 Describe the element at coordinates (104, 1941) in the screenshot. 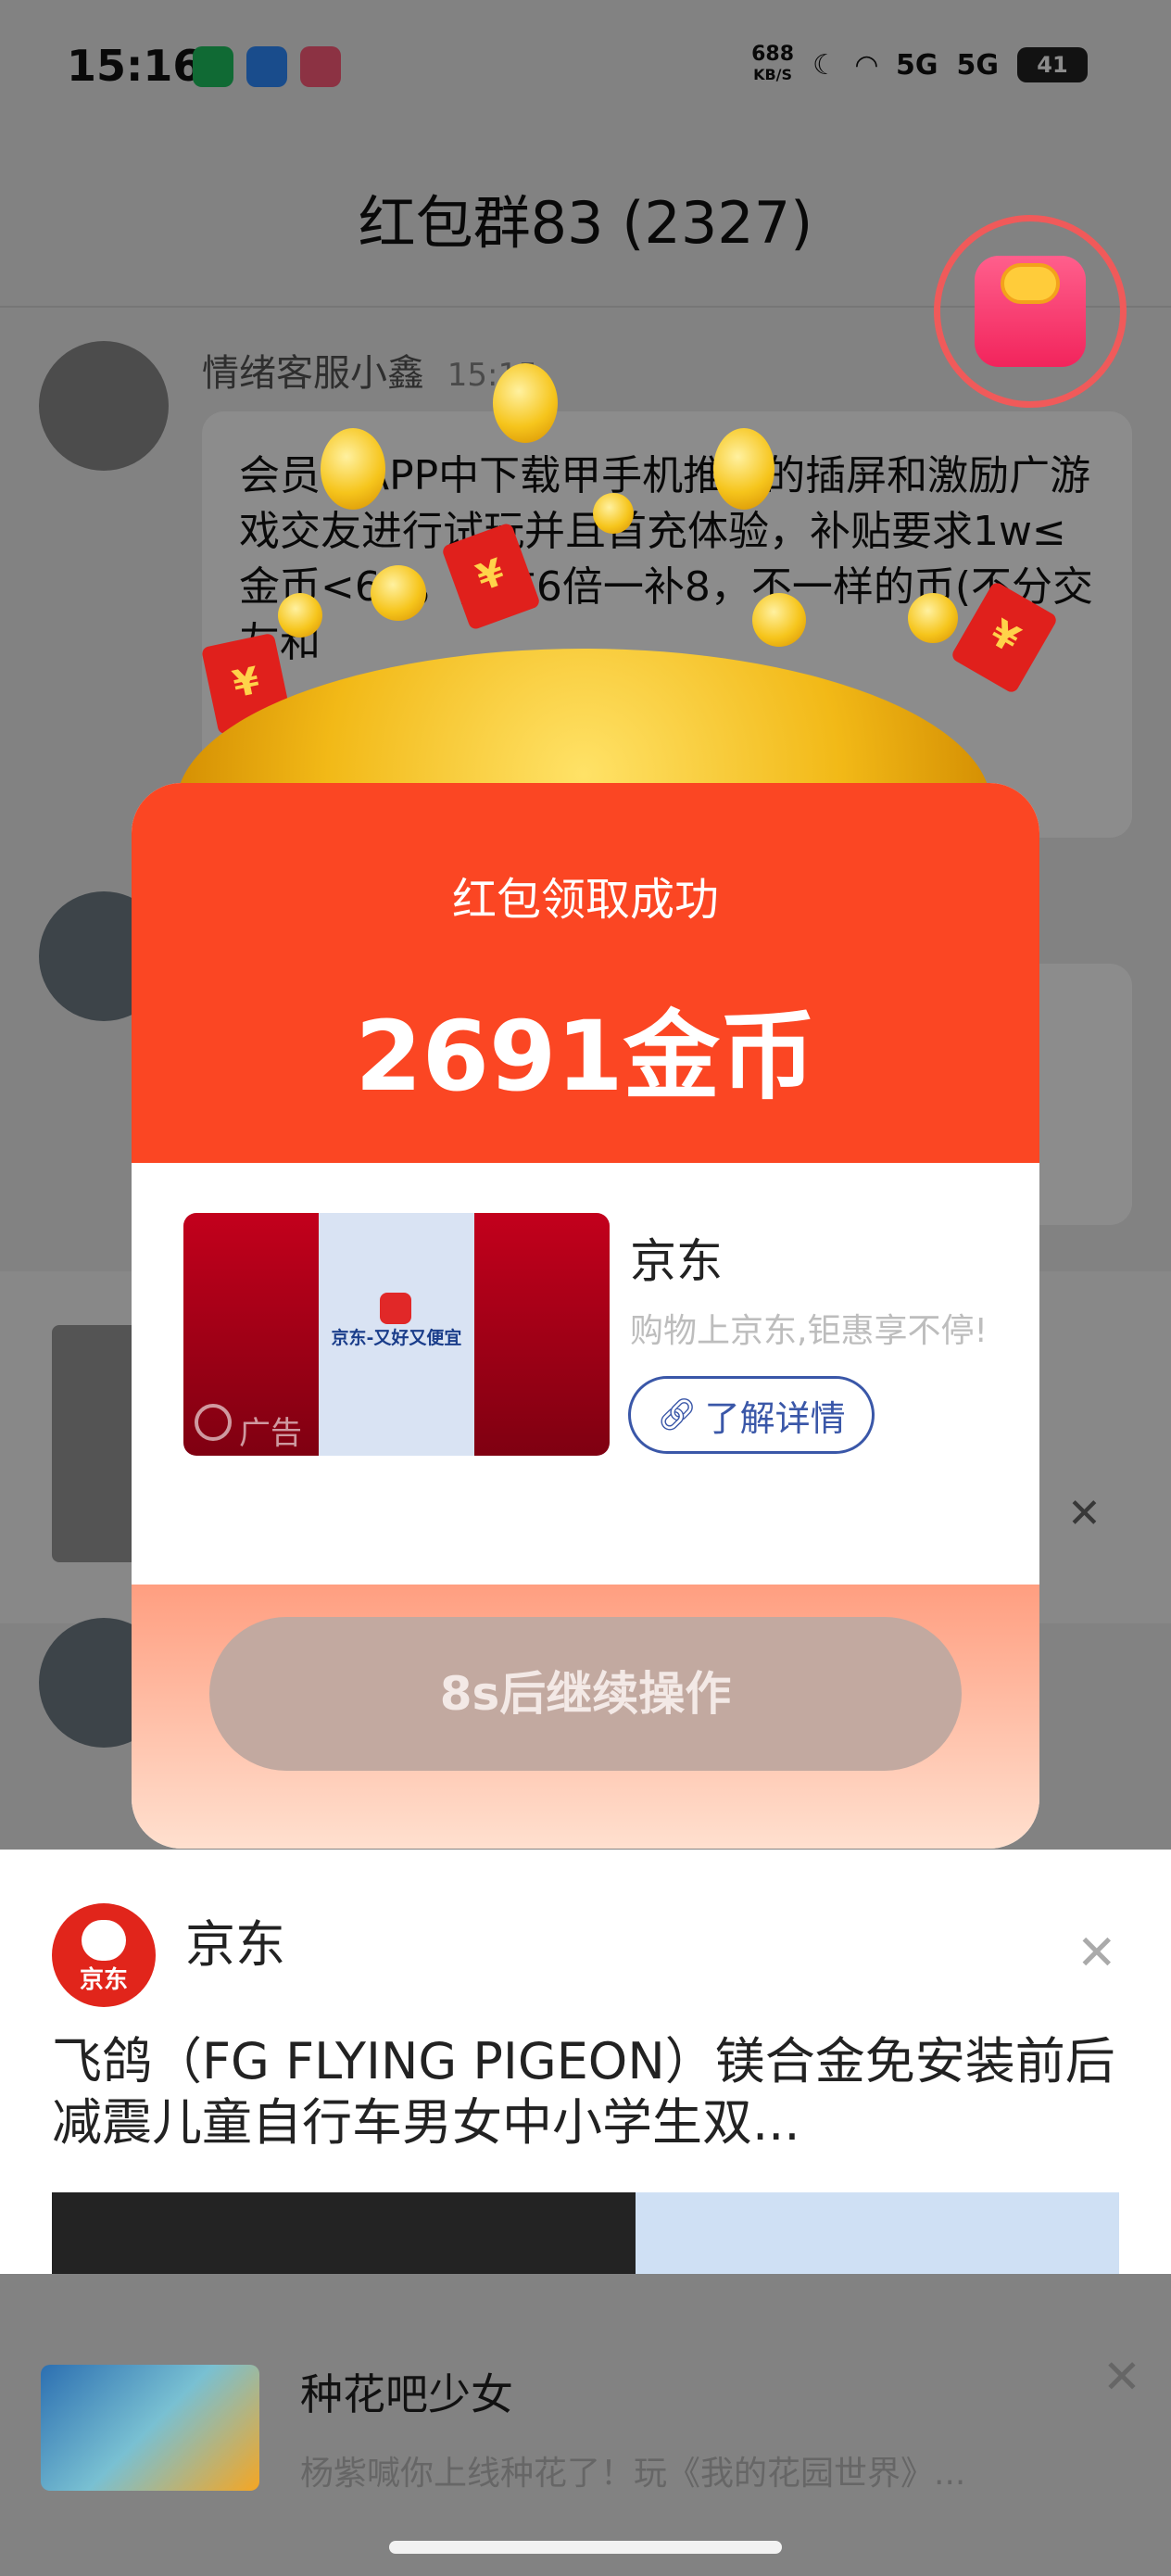

I see `jd-dog-icon` at that location.